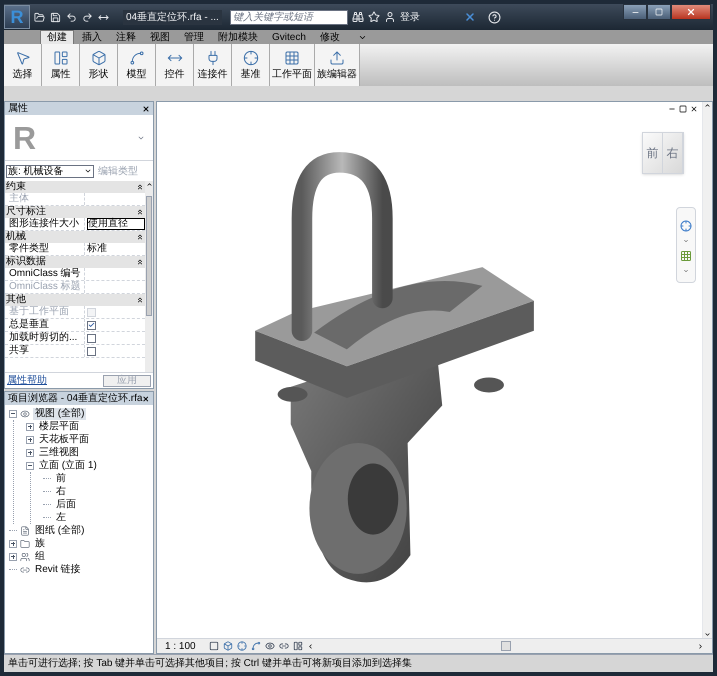 The image size is (717, 676). Describe the element at coordinates (16, 187) in the screenshot. I see `group-header: 约束` at that location.